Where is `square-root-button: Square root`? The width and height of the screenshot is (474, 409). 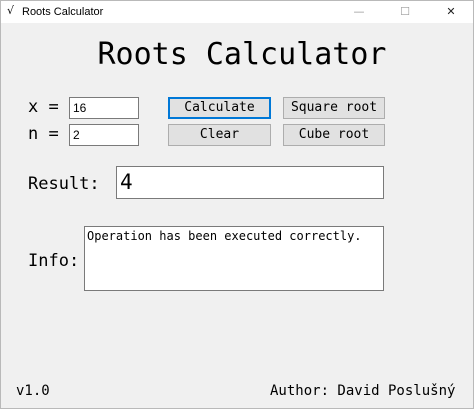
square-root-button: Square root is located at coordinates (334, 108).